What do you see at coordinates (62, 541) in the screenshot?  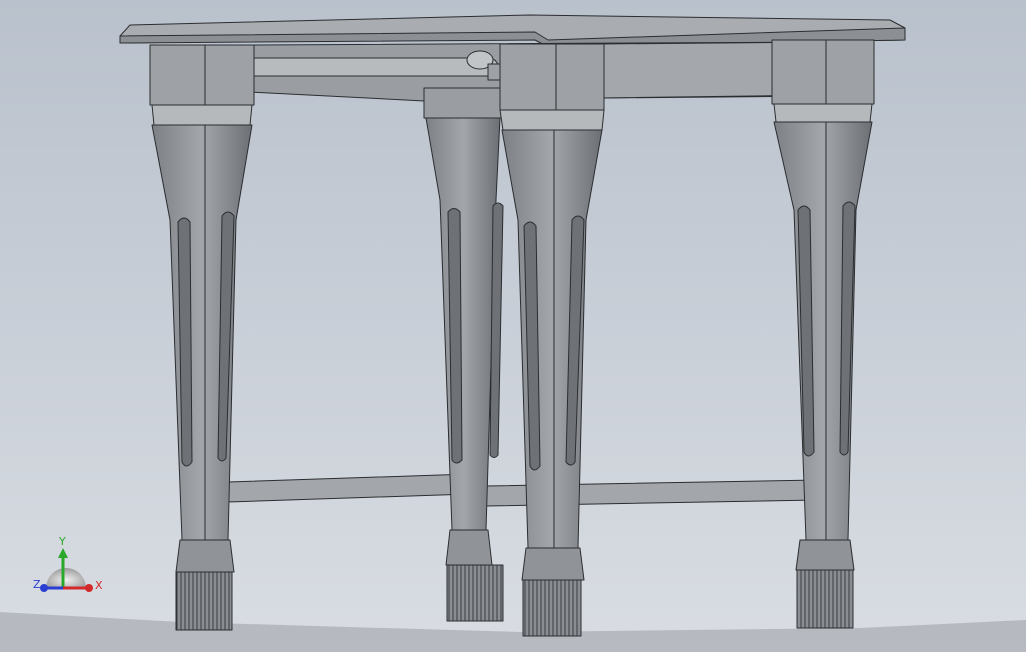 I see `triad-y-label: Y` at bounding box center [62, 541].